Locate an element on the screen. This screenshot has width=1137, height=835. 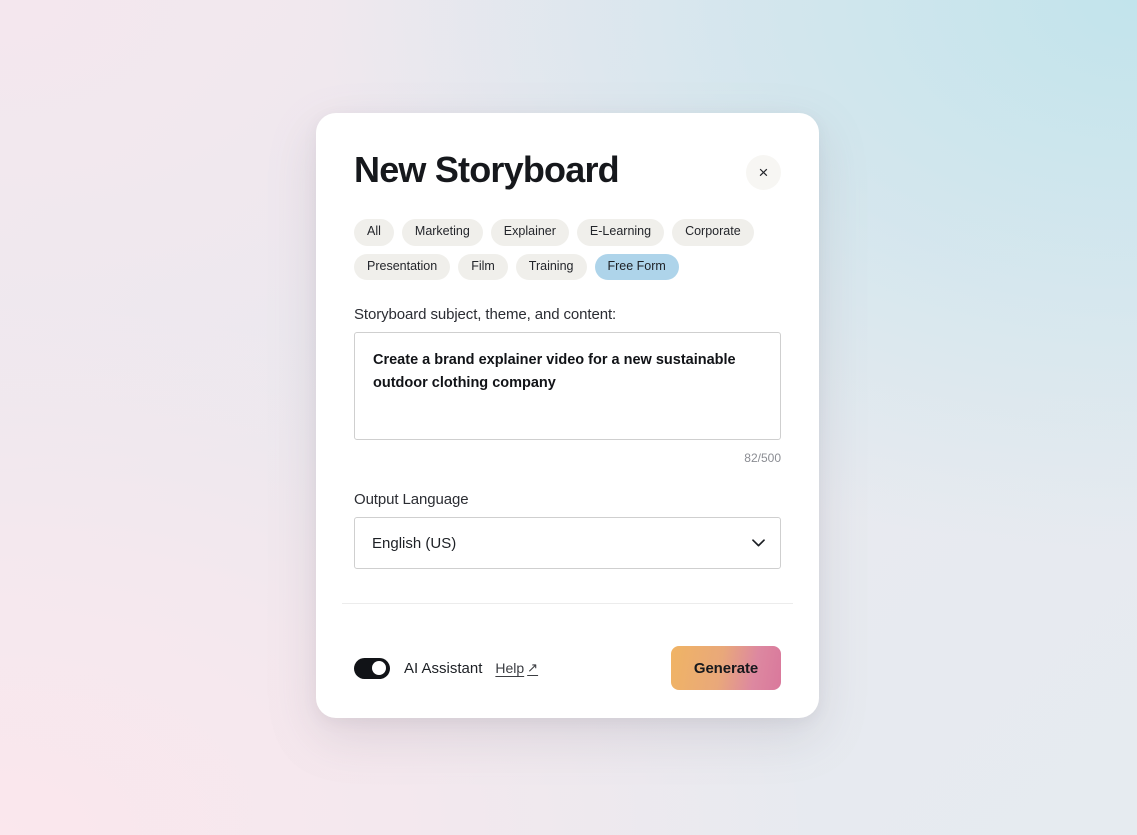
ai-assistant-label: AI Assistant is located at coordinates (443, 668).